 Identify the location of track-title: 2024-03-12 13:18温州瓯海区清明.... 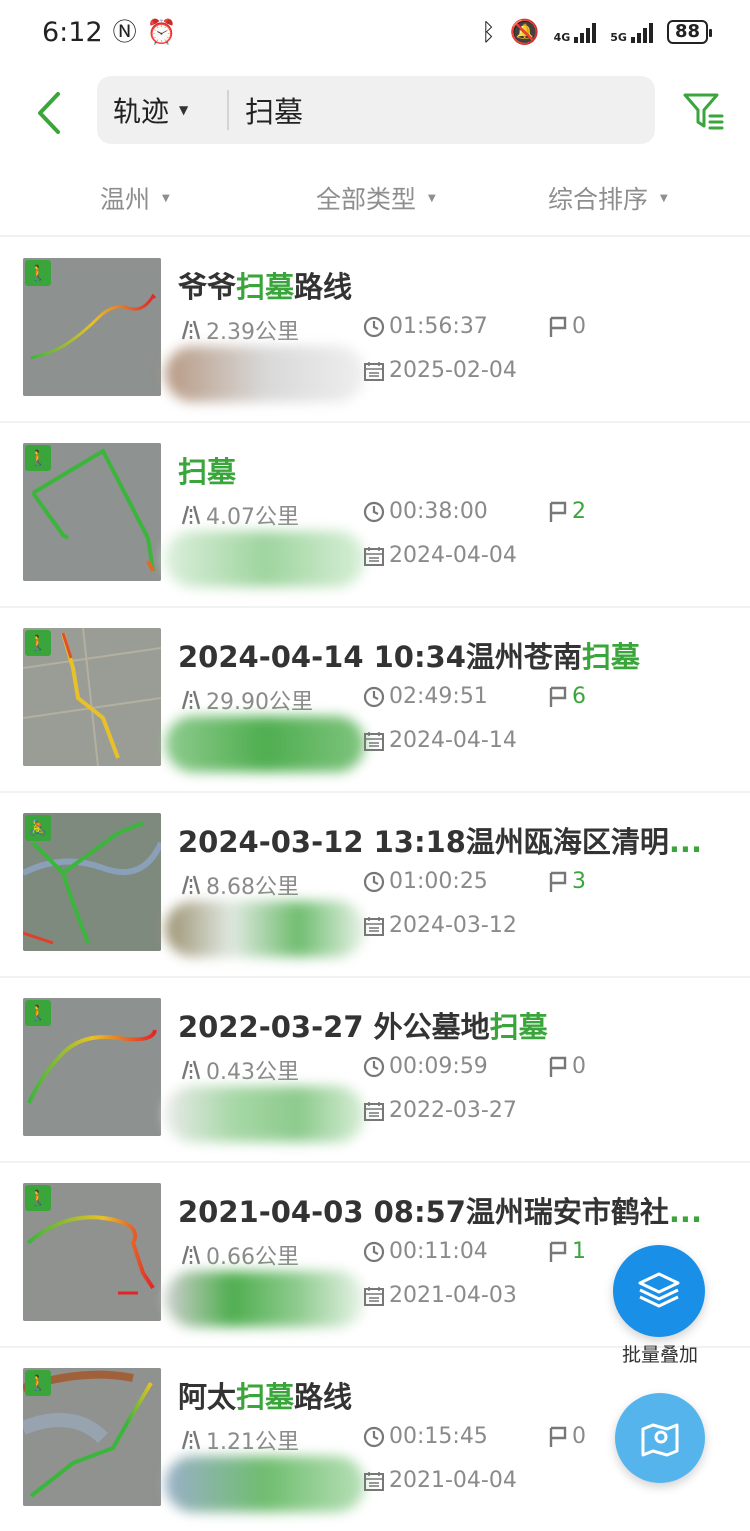
(440, 842).